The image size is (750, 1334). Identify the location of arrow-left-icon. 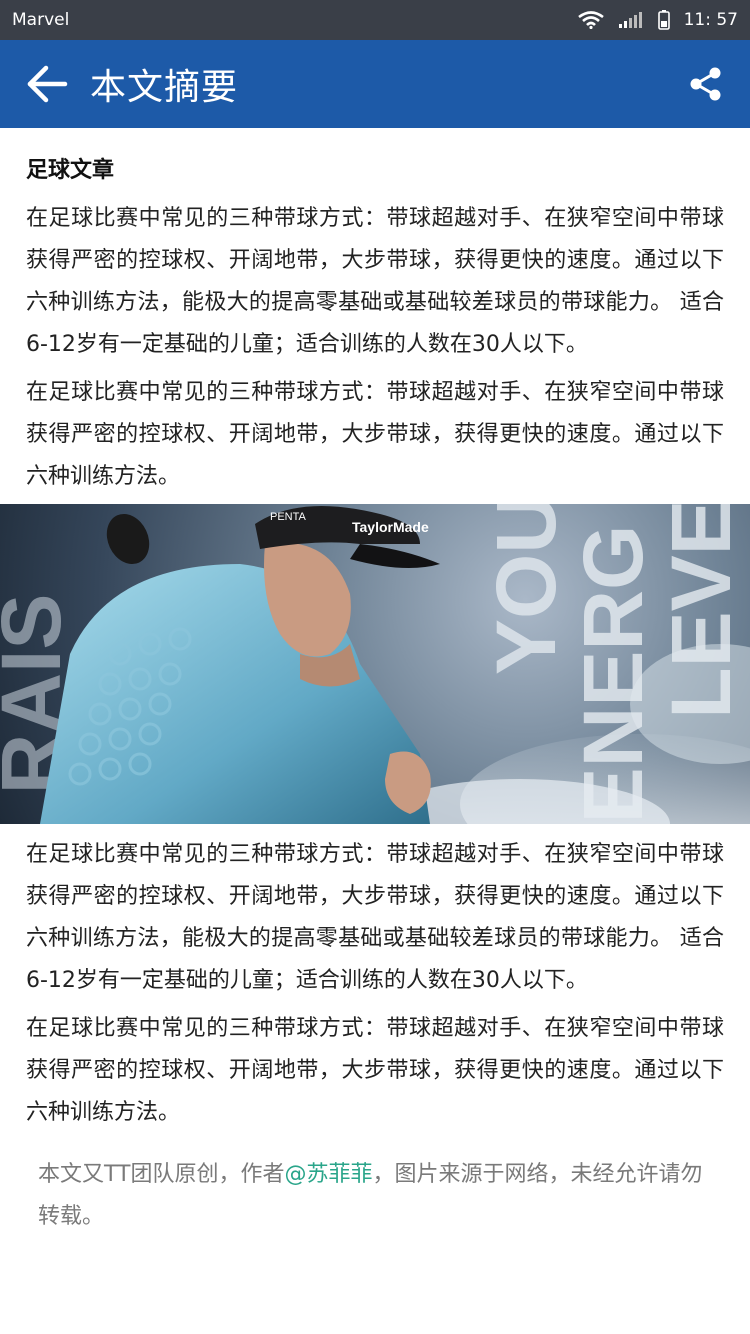
(47, 84).